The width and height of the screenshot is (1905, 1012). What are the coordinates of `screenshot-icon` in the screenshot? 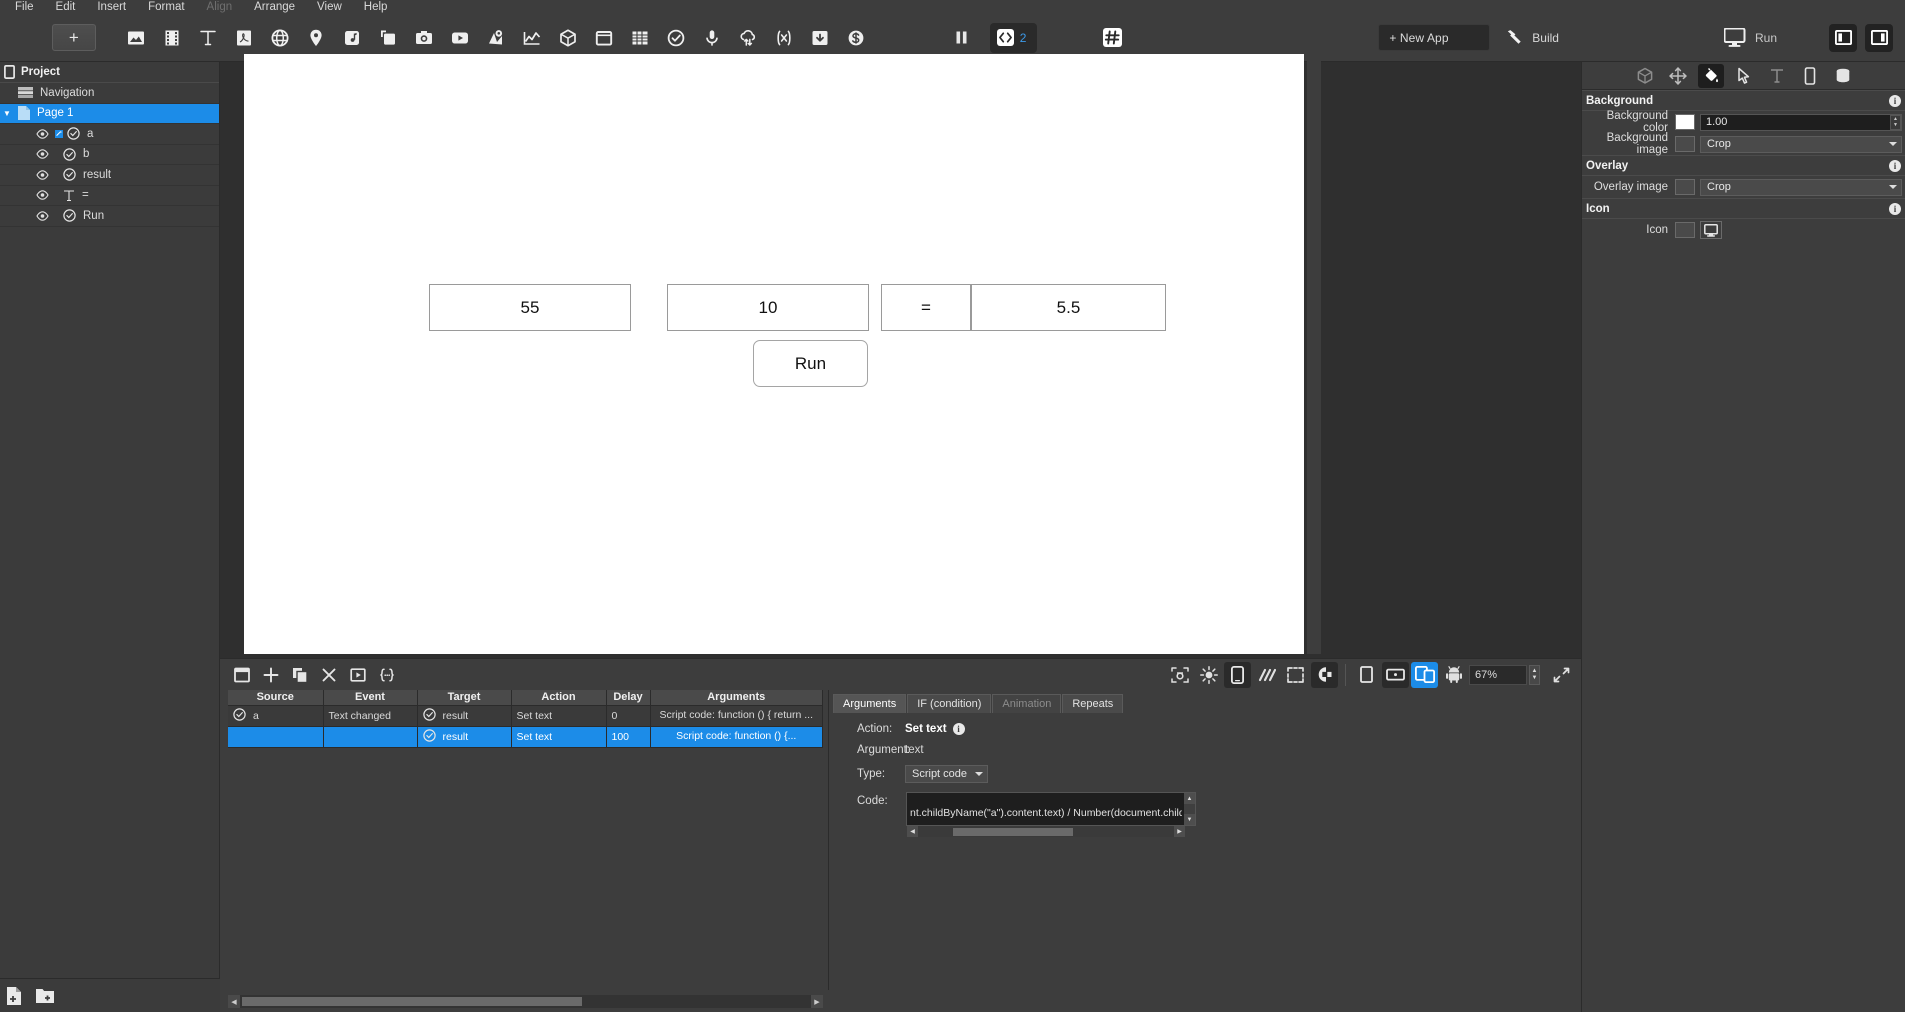 It's located at (1179, 675).